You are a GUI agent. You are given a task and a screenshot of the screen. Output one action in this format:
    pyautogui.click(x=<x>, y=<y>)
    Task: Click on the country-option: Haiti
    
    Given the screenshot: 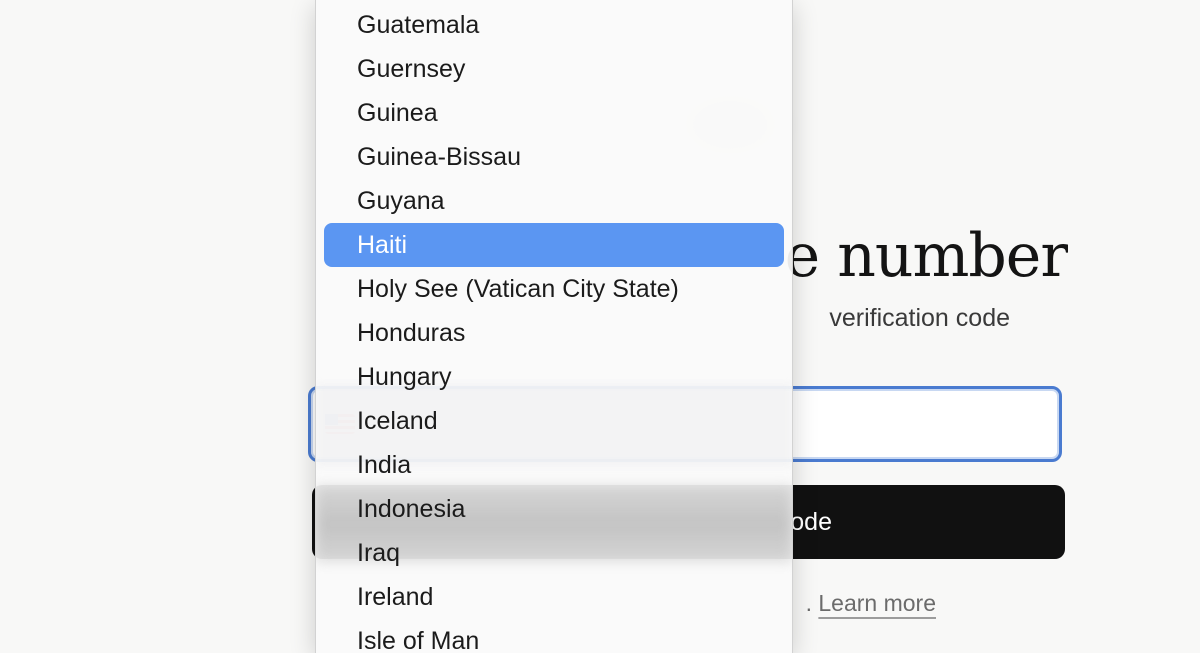 What is the action you would take?
    pyautogui.click(x=554, y=245)
    